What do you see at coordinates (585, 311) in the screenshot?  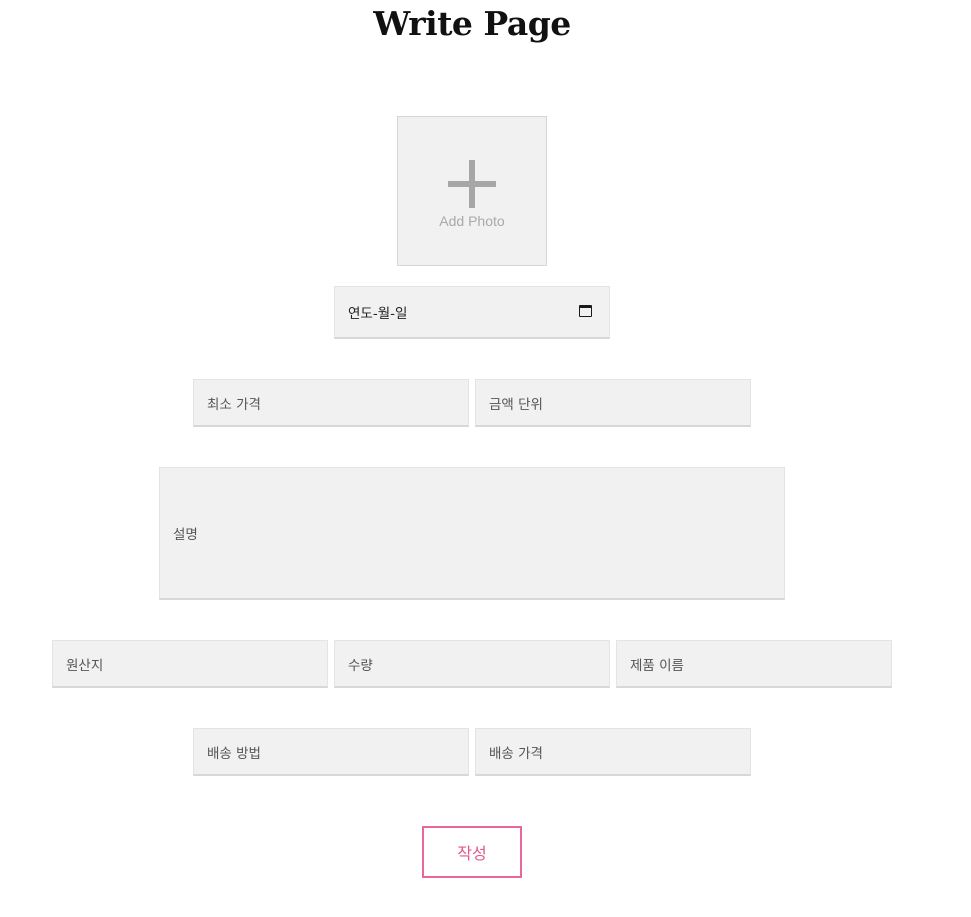 I see `calendar-icon` at bounding box center [585, 311].